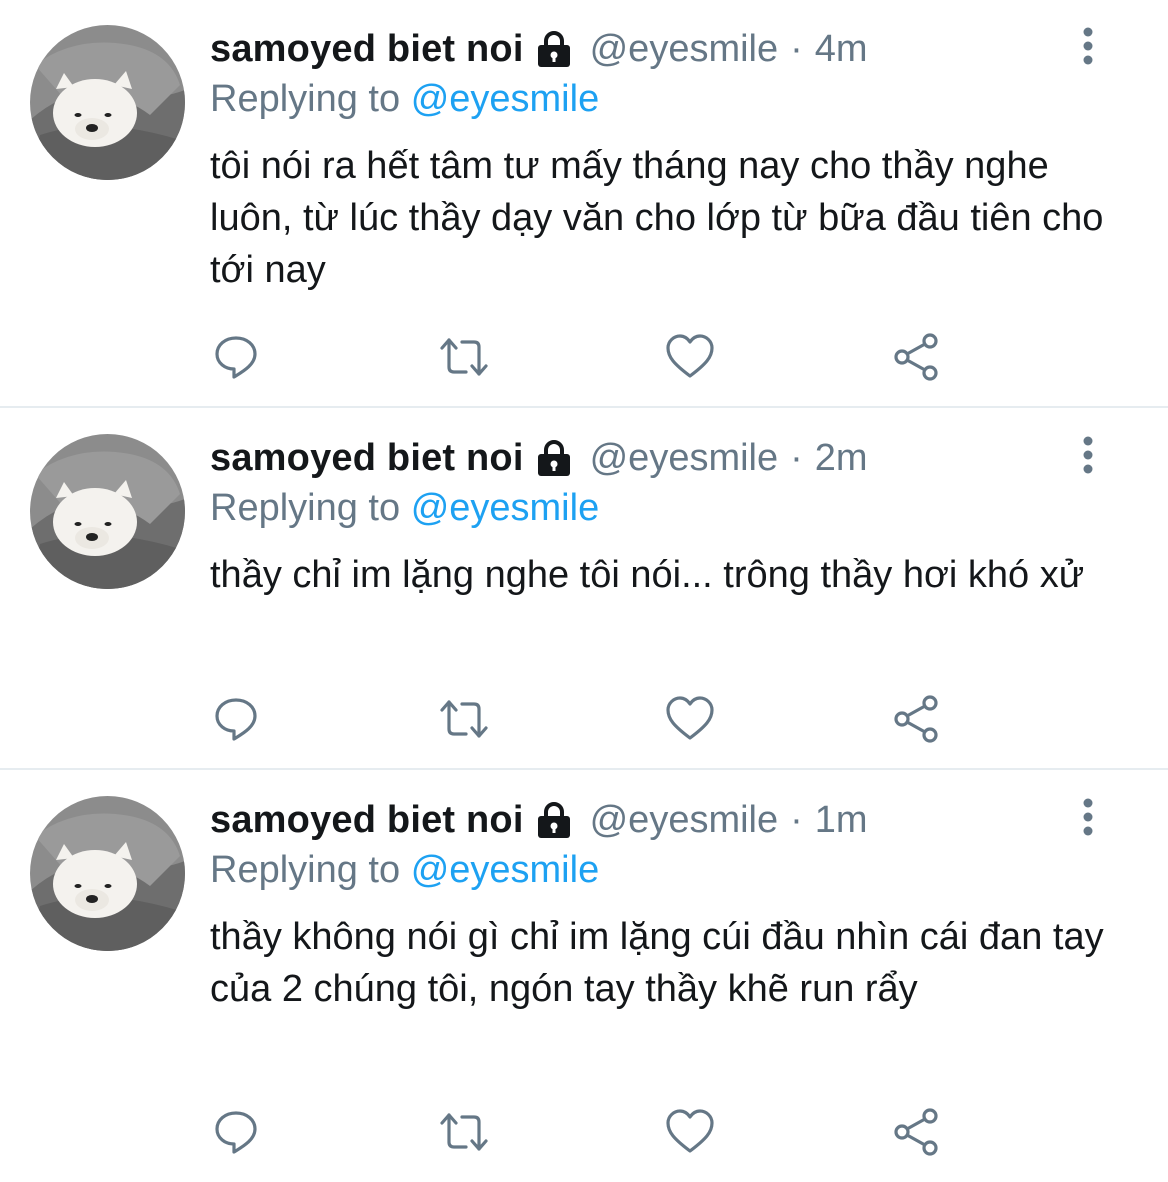 The image size is (1168, 1182). I want to click on tweet-header: samoyed biet noi @eyesmile · 4m, so click(539, 49).